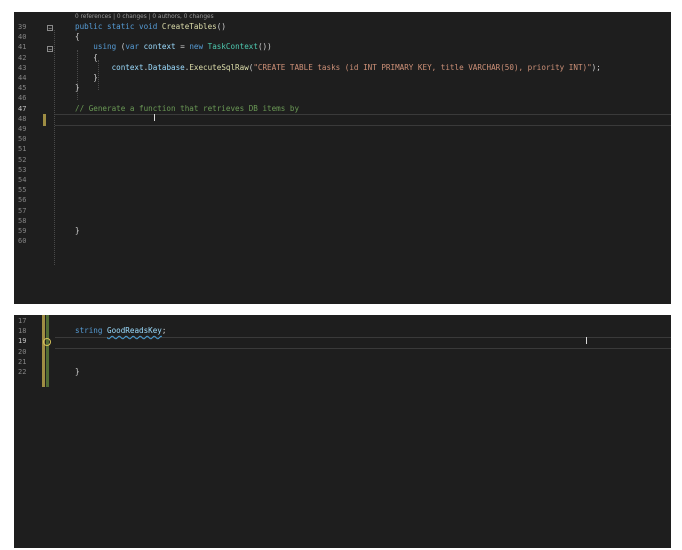 This screenshot has width=682, height=550. Describe the element at coordinates (22, 47) in the screenshot. I see `line-number: 41` at that location.